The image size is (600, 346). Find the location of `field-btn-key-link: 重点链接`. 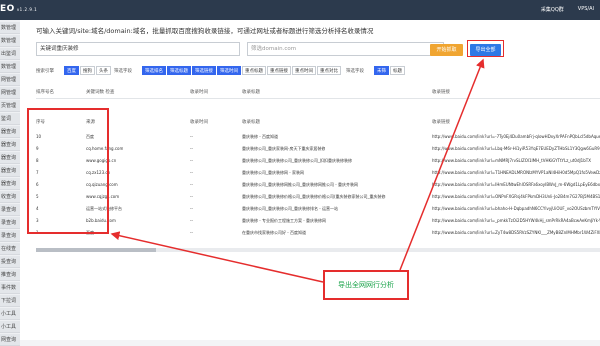

field-btn-key-link: 重点链接 is located at coordinates (279, 70).